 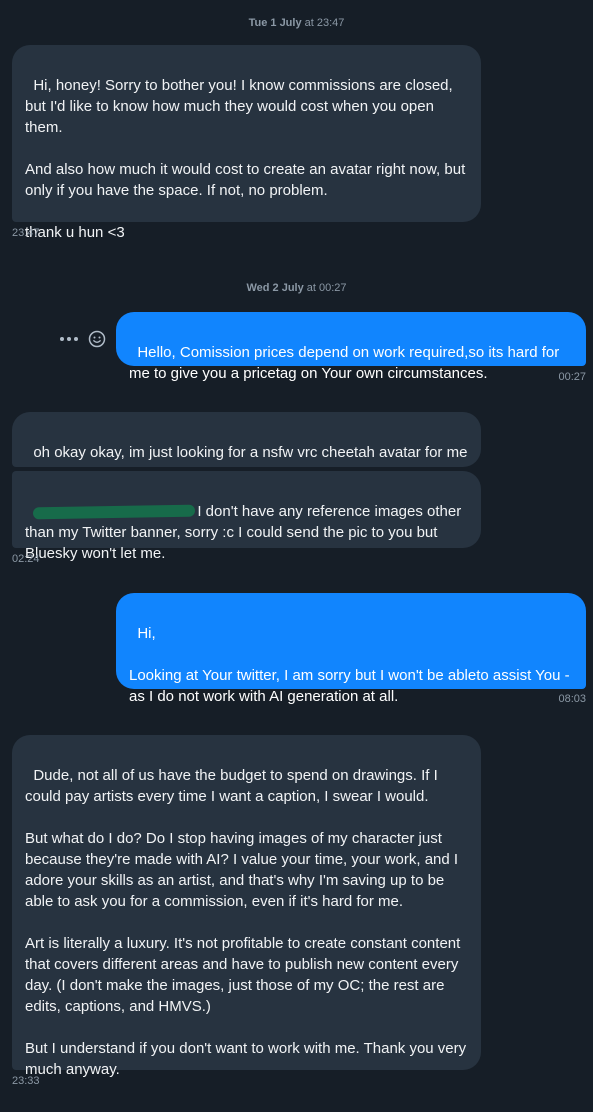 What do you see at coordinates (26, 1081) in the screenshot?
I see `message-timestamp: 23:33` at bounding box center [26, 1081].